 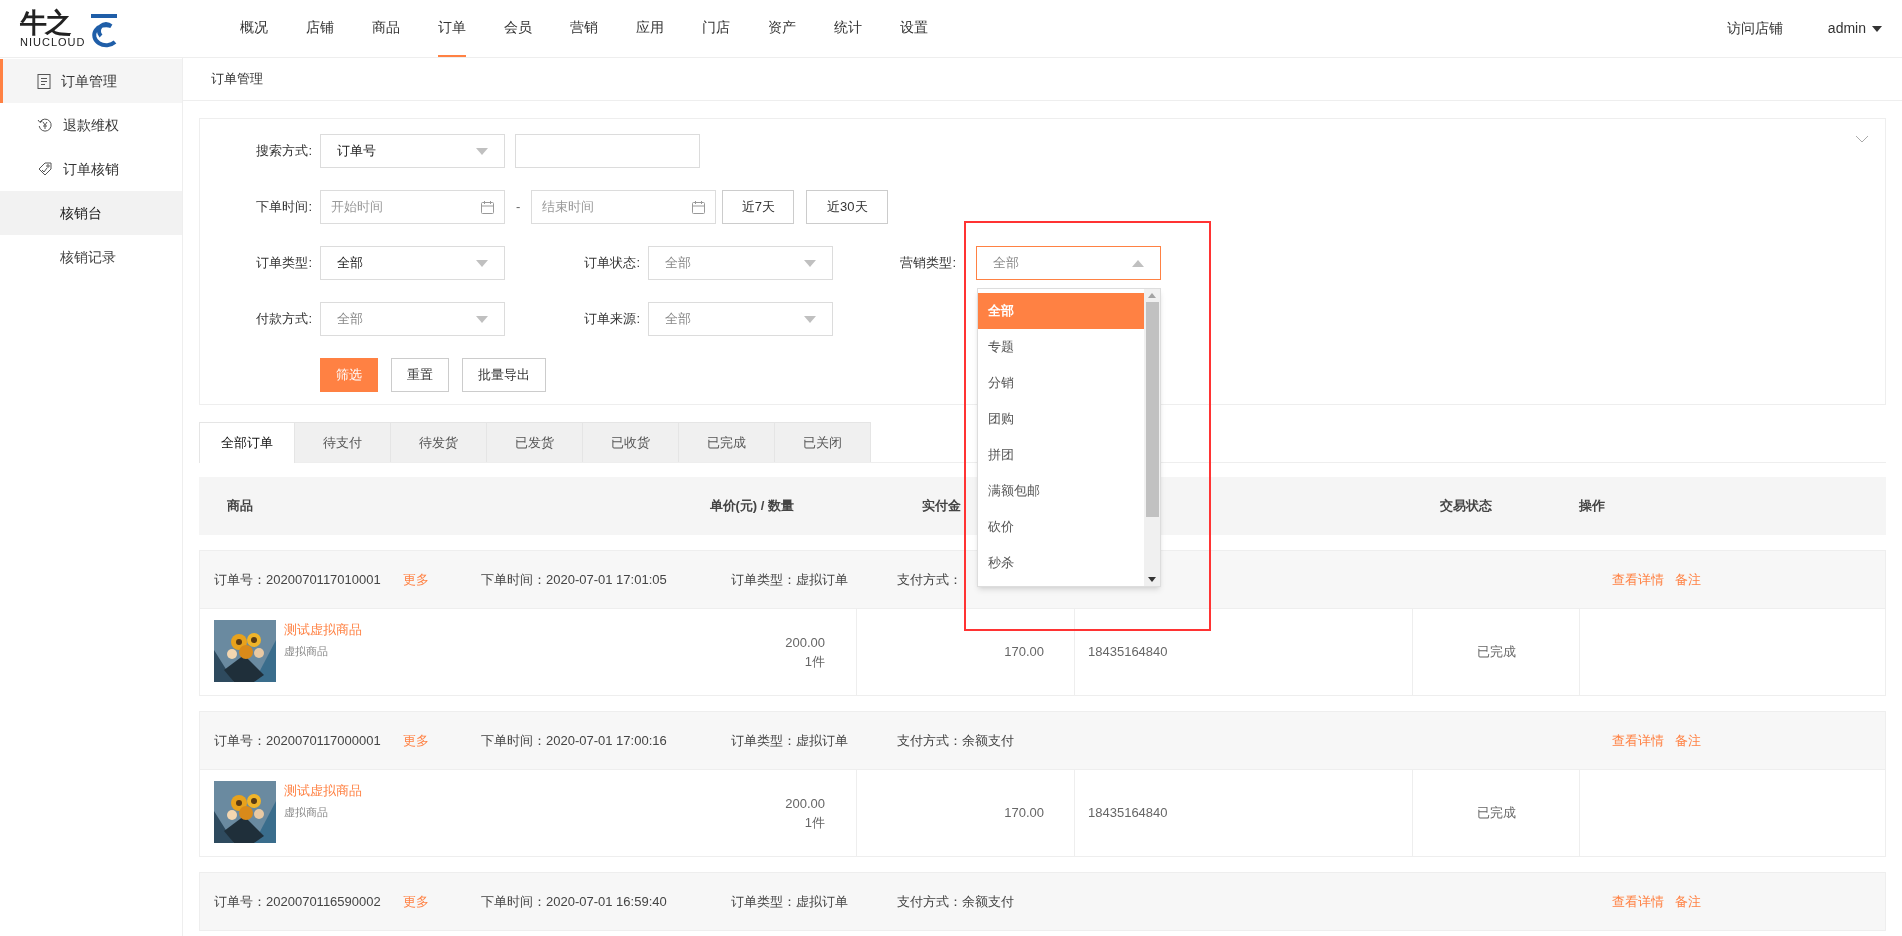 I want to click on breadcrumb: 订单管理, so click(x=237, y=79).